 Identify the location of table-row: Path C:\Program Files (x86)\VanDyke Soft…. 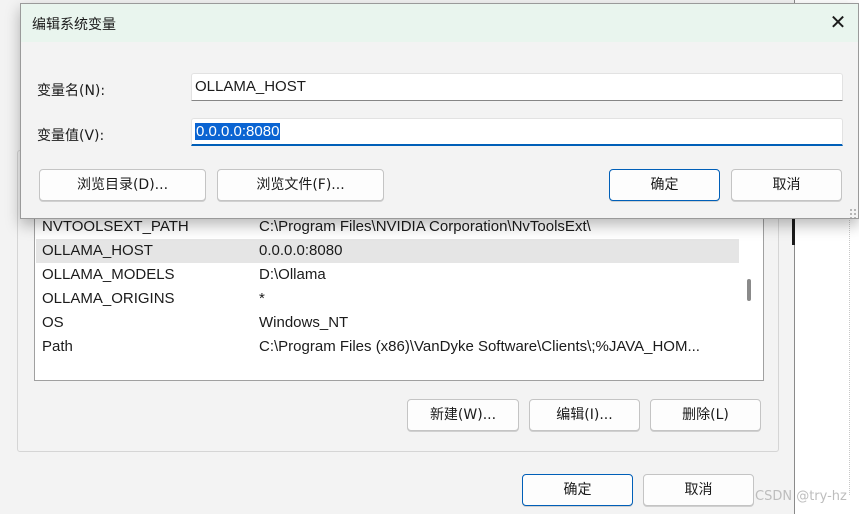
(387, 347).